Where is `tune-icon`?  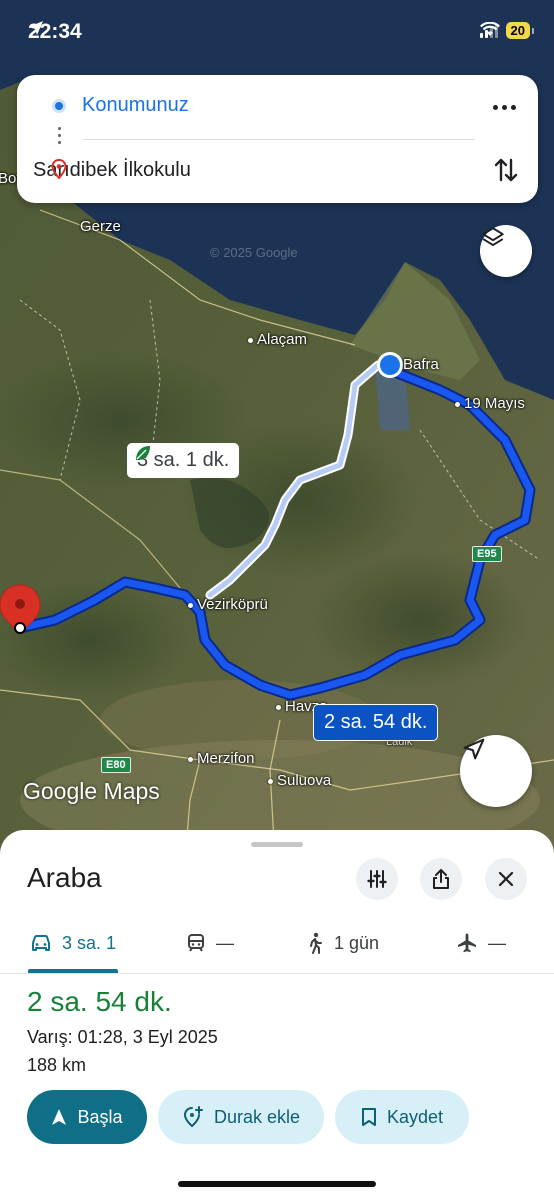
tune-icon is located at coordinates (377, 879).